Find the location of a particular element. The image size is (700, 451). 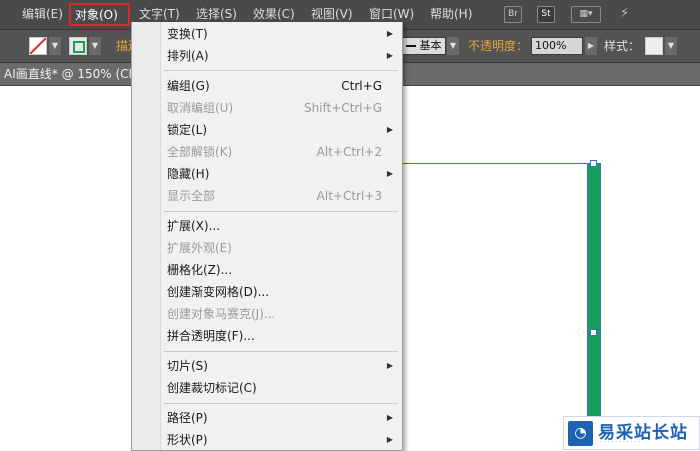

opacity-input: 100% is located at coordinates (557, 46).